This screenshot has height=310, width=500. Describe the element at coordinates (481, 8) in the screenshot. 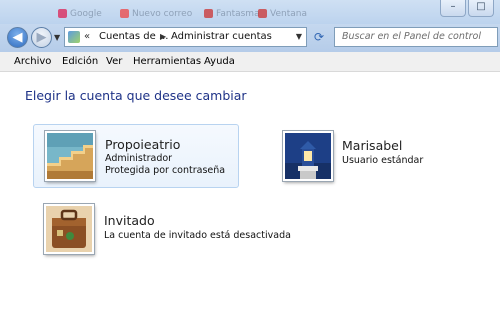

I see `maximize-button: □` at that location.